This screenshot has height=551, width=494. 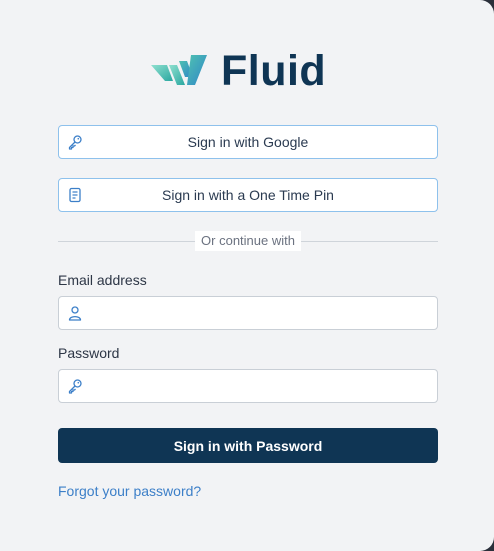 What do you see at coordinates (102, 280) in the screenshot?
I see `email-label: Email address` at bounding box center [102, 280].